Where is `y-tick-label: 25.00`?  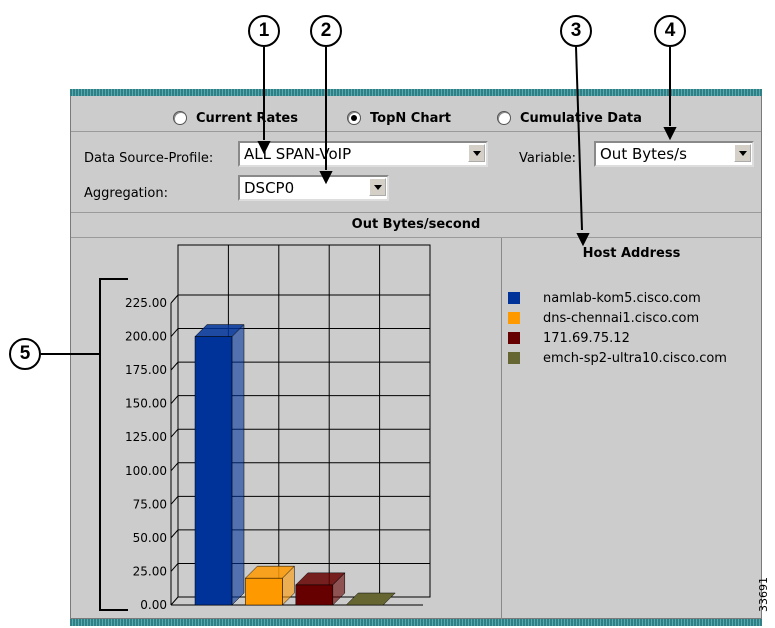 y-tick-label: 25.00 is located at coordinates (150, 571).